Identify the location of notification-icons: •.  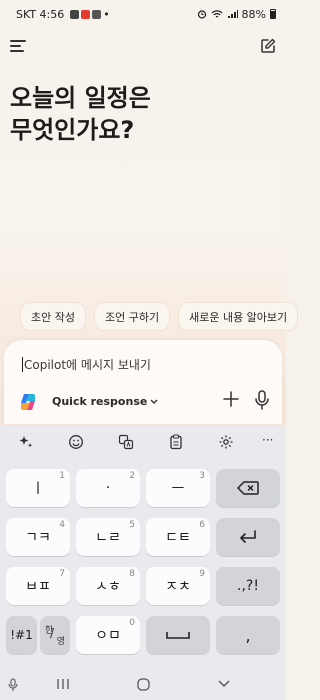
(90, 14).